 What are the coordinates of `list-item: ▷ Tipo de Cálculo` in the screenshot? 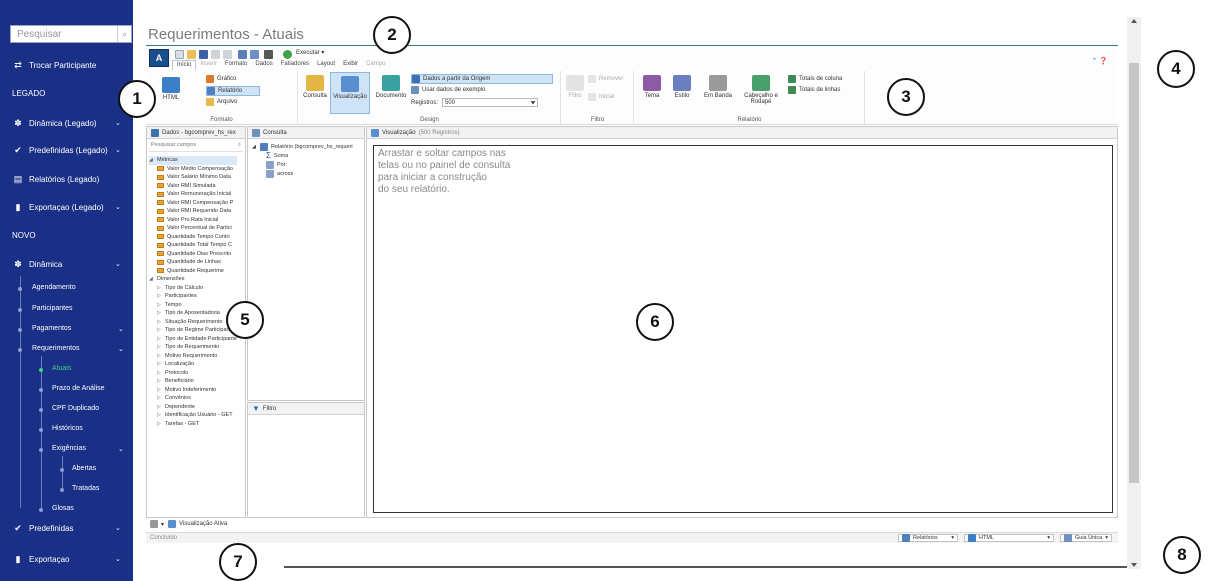 It's located at (193, 288).